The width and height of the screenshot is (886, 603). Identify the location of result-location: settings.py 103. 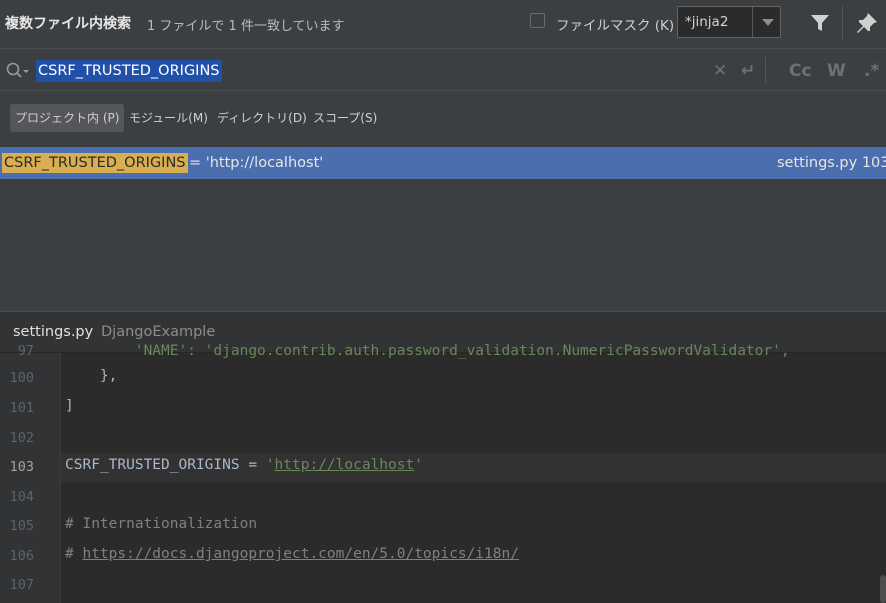
(831, 163).